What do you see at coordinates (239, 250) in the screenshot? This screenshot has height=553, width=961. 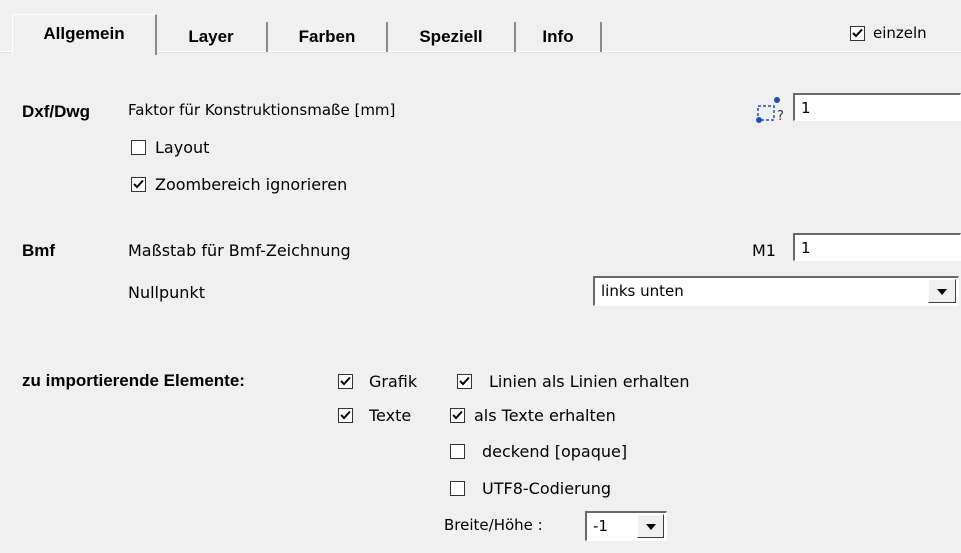 I see `scale-label: Maßstab für Bmf-Zeichnung` at bounding box center [239, 250].